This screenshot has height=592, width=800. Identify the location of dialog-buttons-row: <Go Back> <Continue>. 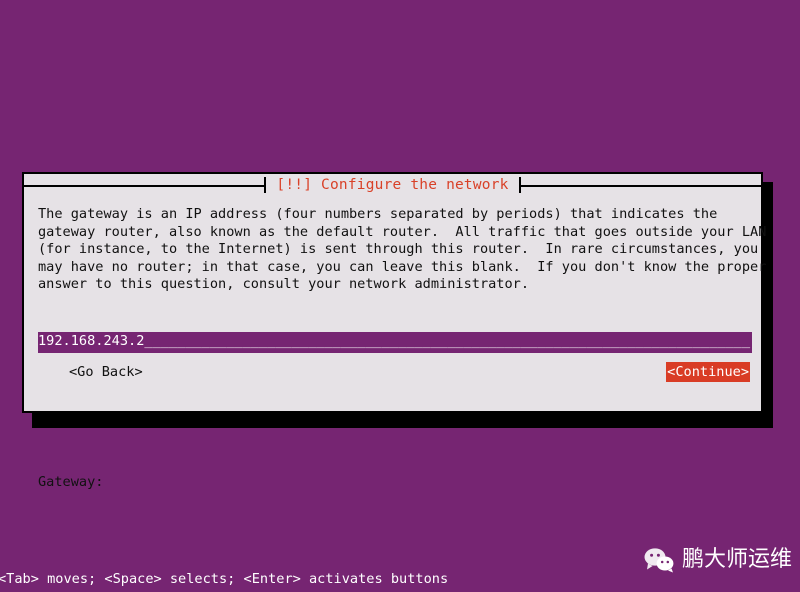
(392, 373).